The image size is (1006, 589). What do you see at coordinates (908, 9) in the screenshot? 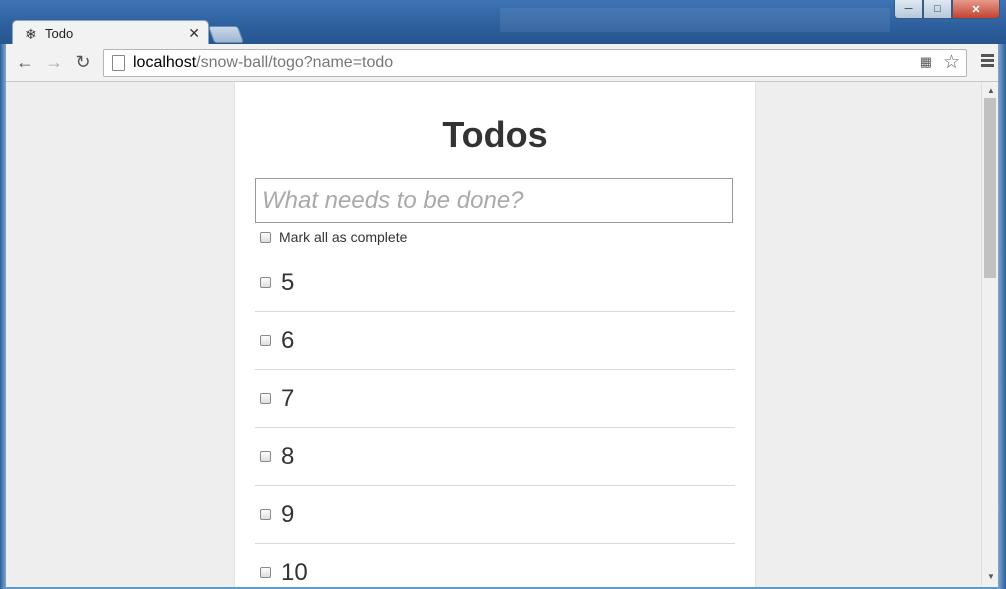
I see `minimize-button: ─` at bounding box center [908, 9].